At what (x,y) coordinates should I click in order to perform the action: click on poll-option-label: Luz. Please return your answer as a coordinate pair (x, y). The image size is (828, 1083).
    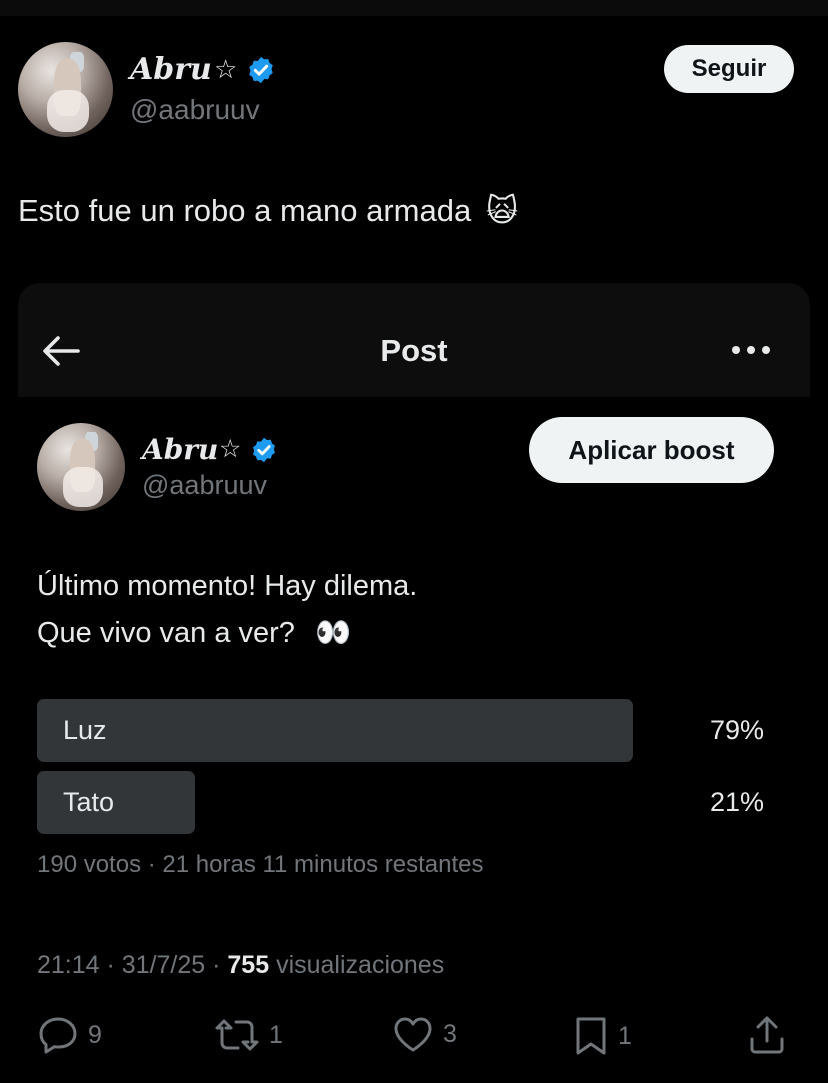
    Looking at the image, I should click on (85, 730).